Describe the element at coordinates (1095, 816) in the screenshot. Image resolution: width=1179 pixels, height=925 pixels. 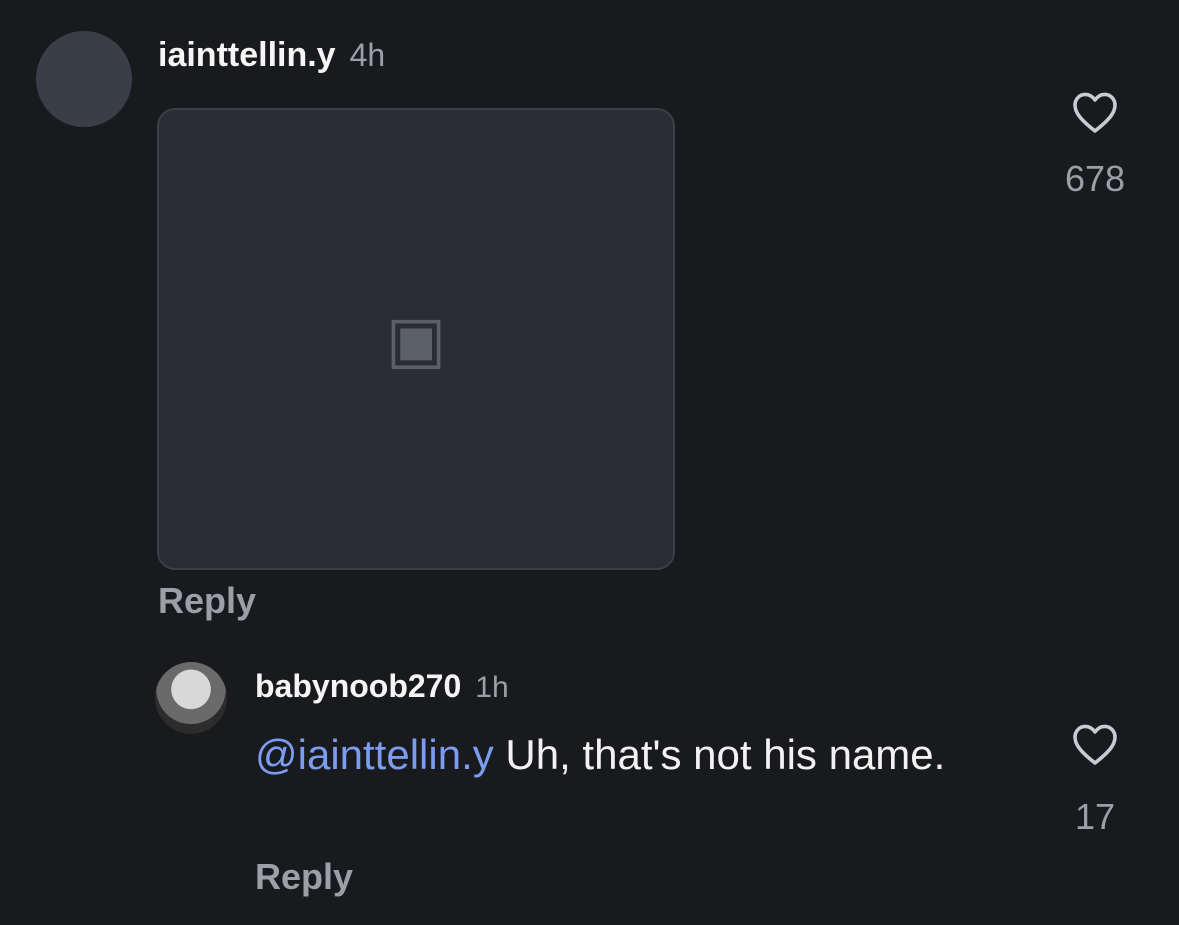
I see `like-count: 17` at that location.